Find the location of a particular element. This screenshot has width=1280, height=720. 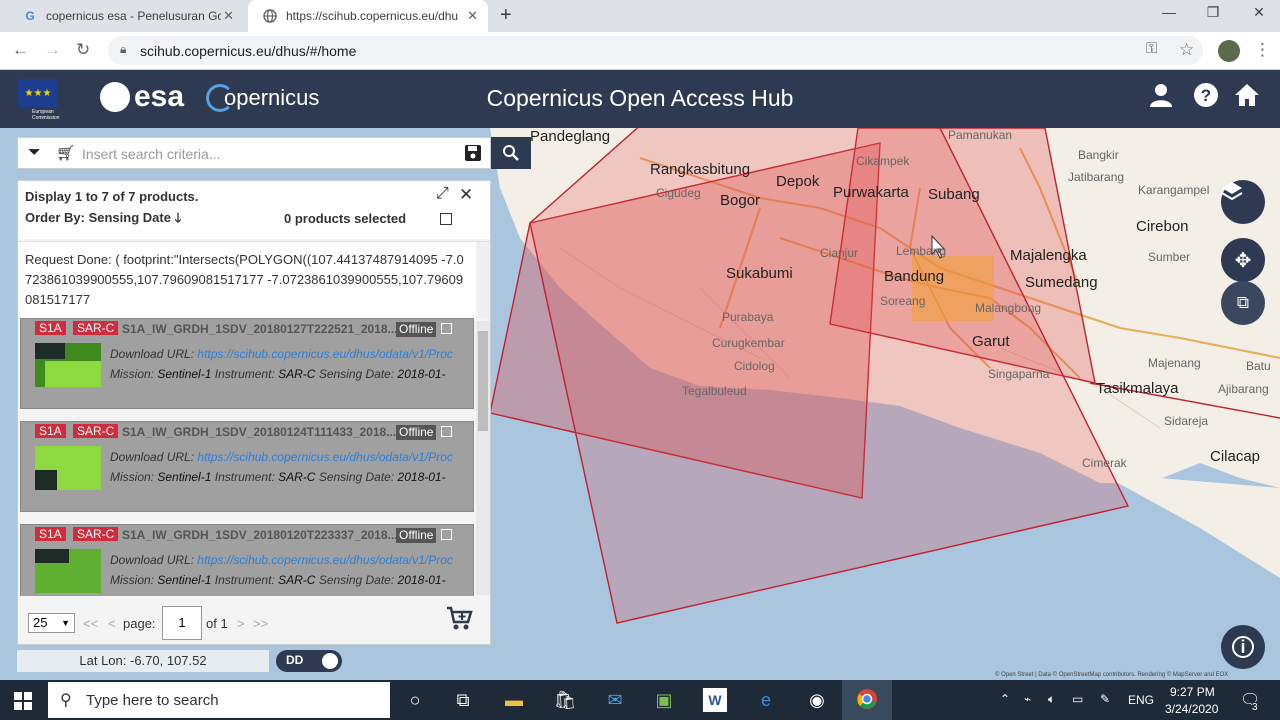

battery-icon: ▭ is located at coordinates (1077, 699).